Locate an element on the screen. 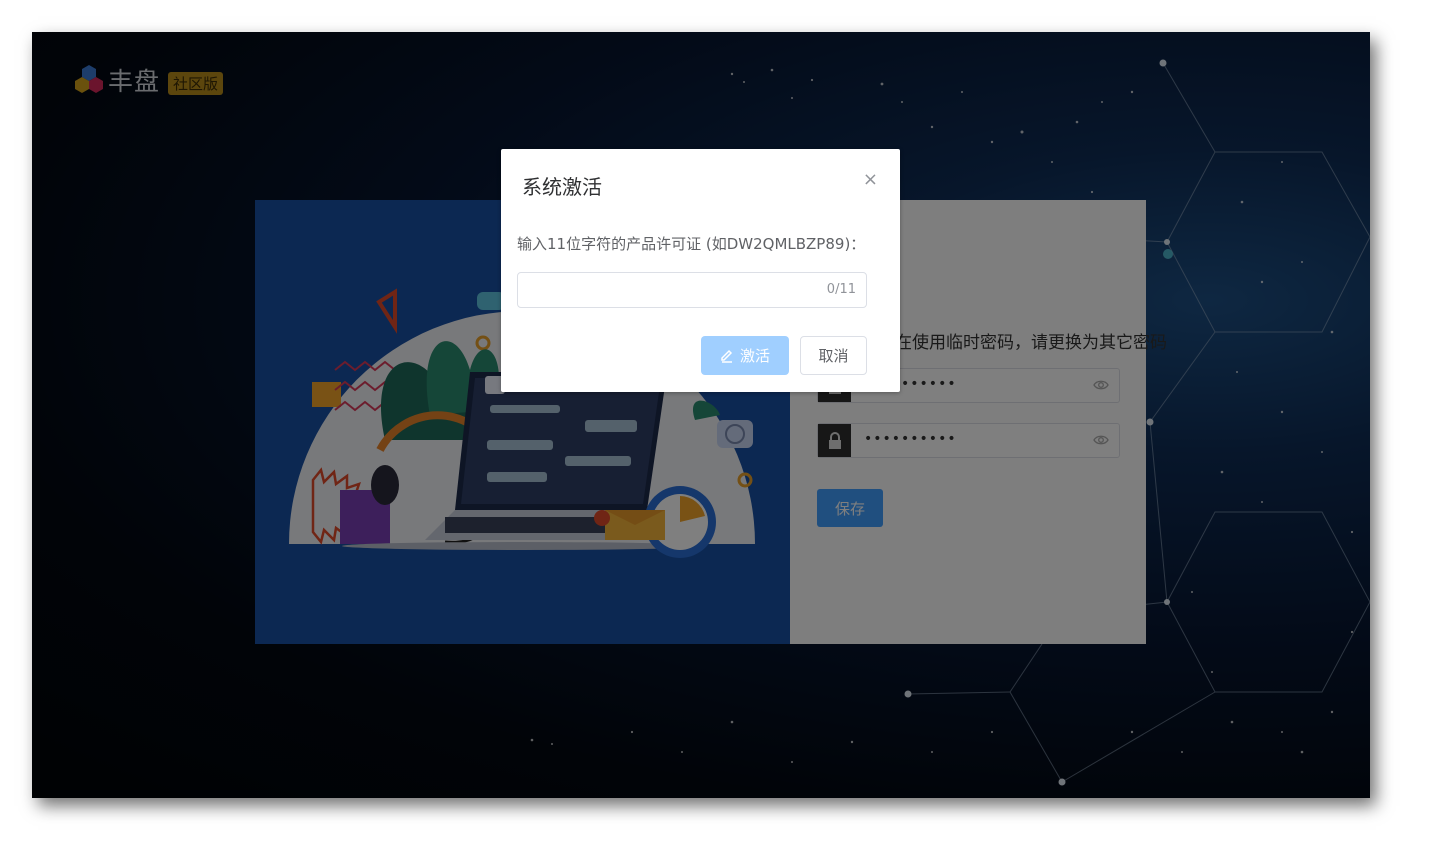  dialog-title: 系统激活 is located at coordinates (562, 187).